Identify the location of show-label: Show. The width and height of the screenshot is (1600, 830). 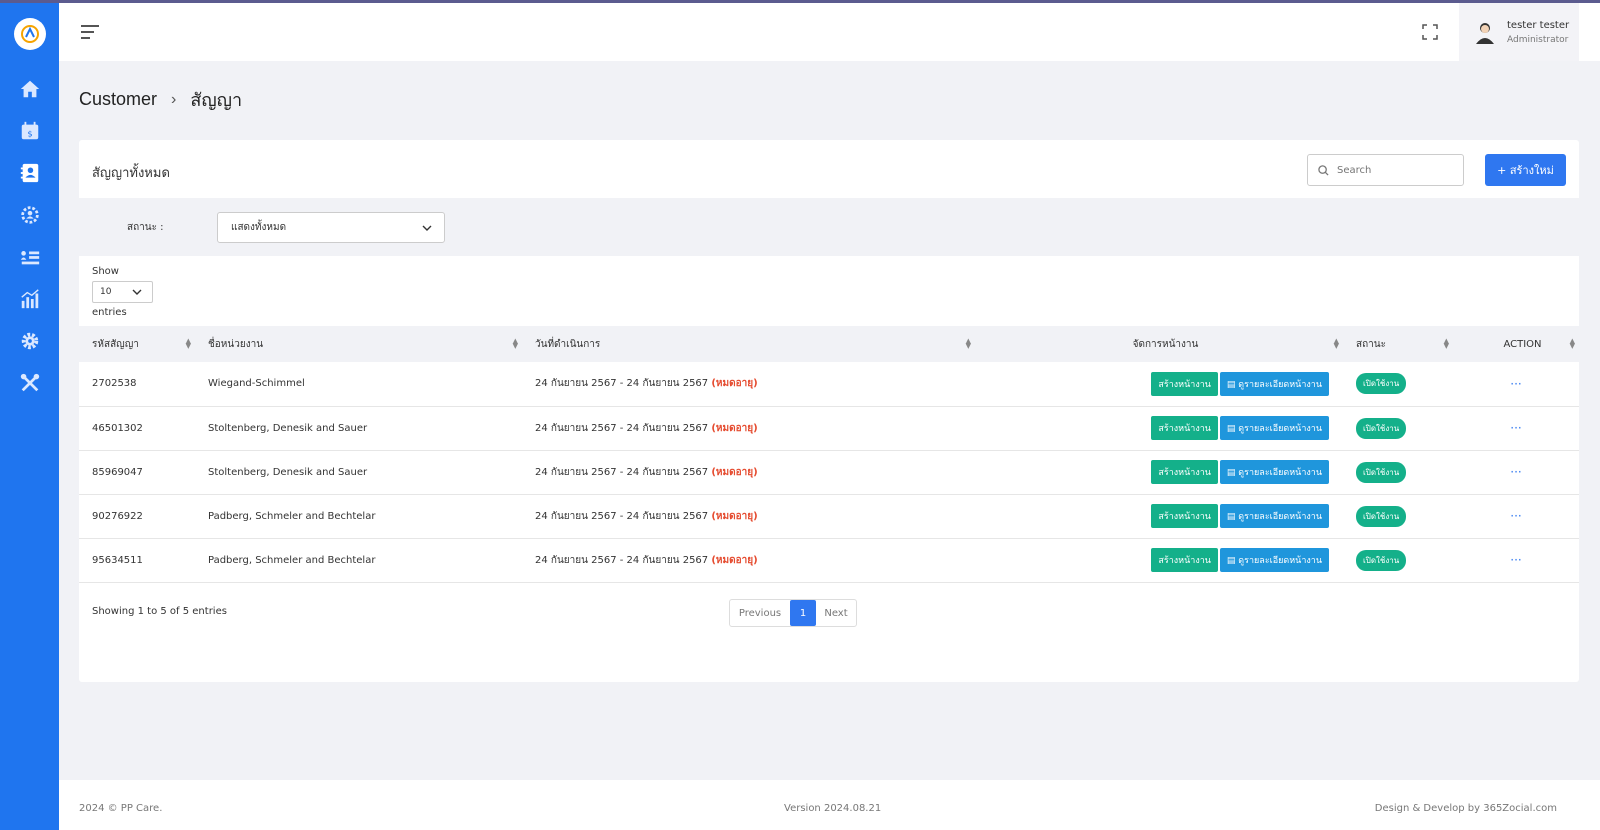
(105, 271).